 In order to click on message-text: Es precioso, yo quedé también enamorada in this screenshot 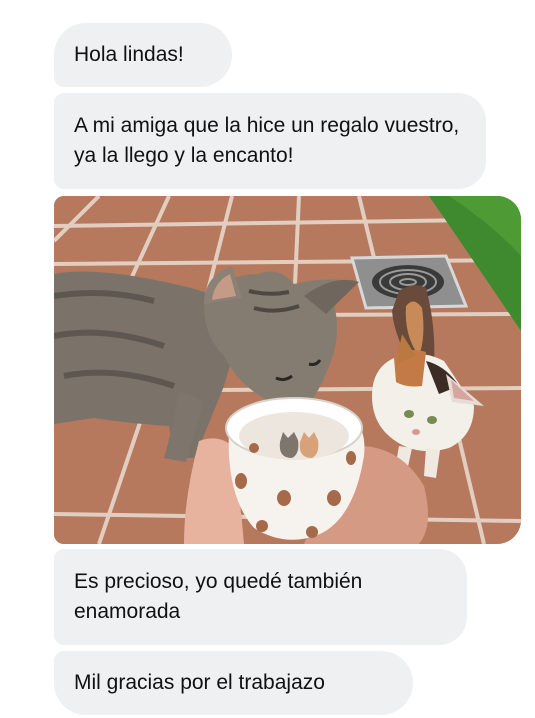, I will do `click(218, 596)`.